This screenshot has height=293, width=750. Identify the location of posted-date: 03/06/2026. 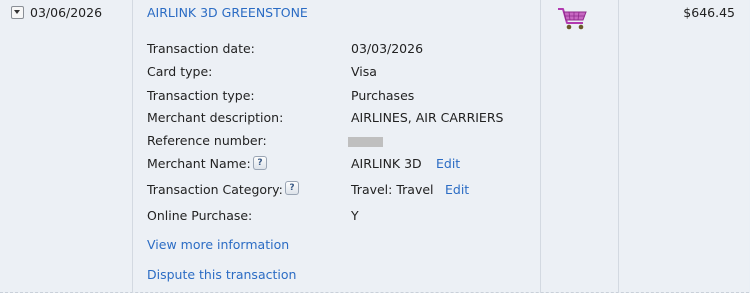
(66, 12).